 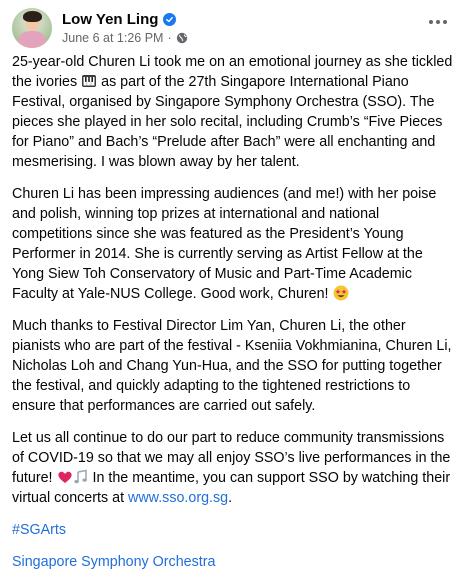 What do you see at coordinates (233, 530) in the screenshot?
I see `hashtag-link: #SGArts` at bounding box center [233, 530].